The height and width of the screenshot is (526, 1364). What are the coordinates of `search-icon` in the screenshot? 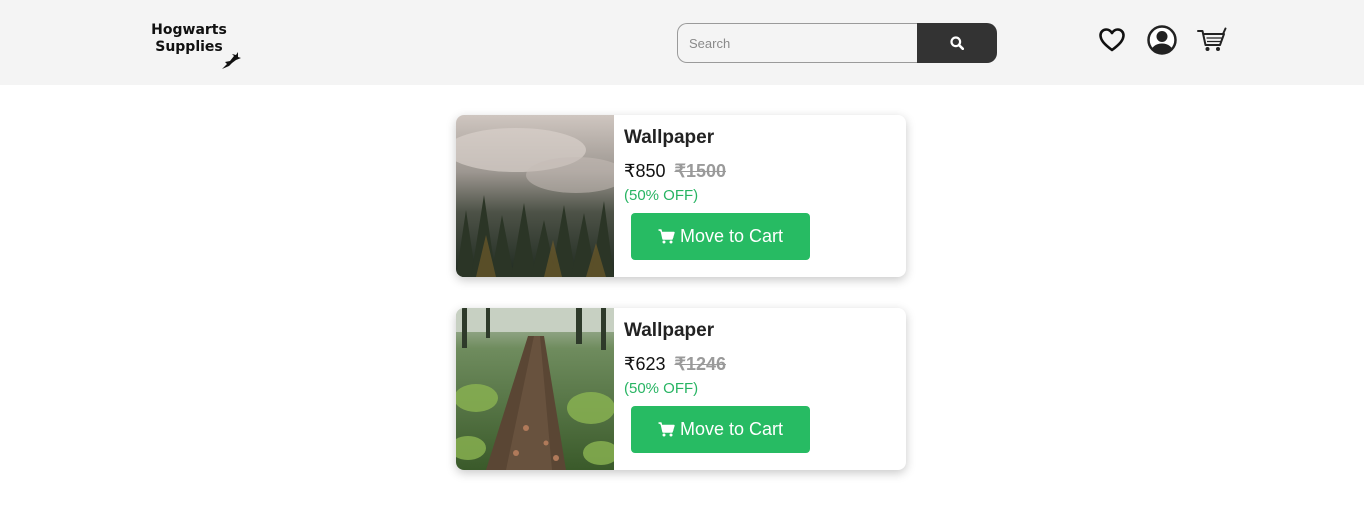 It's located at (957, 43).